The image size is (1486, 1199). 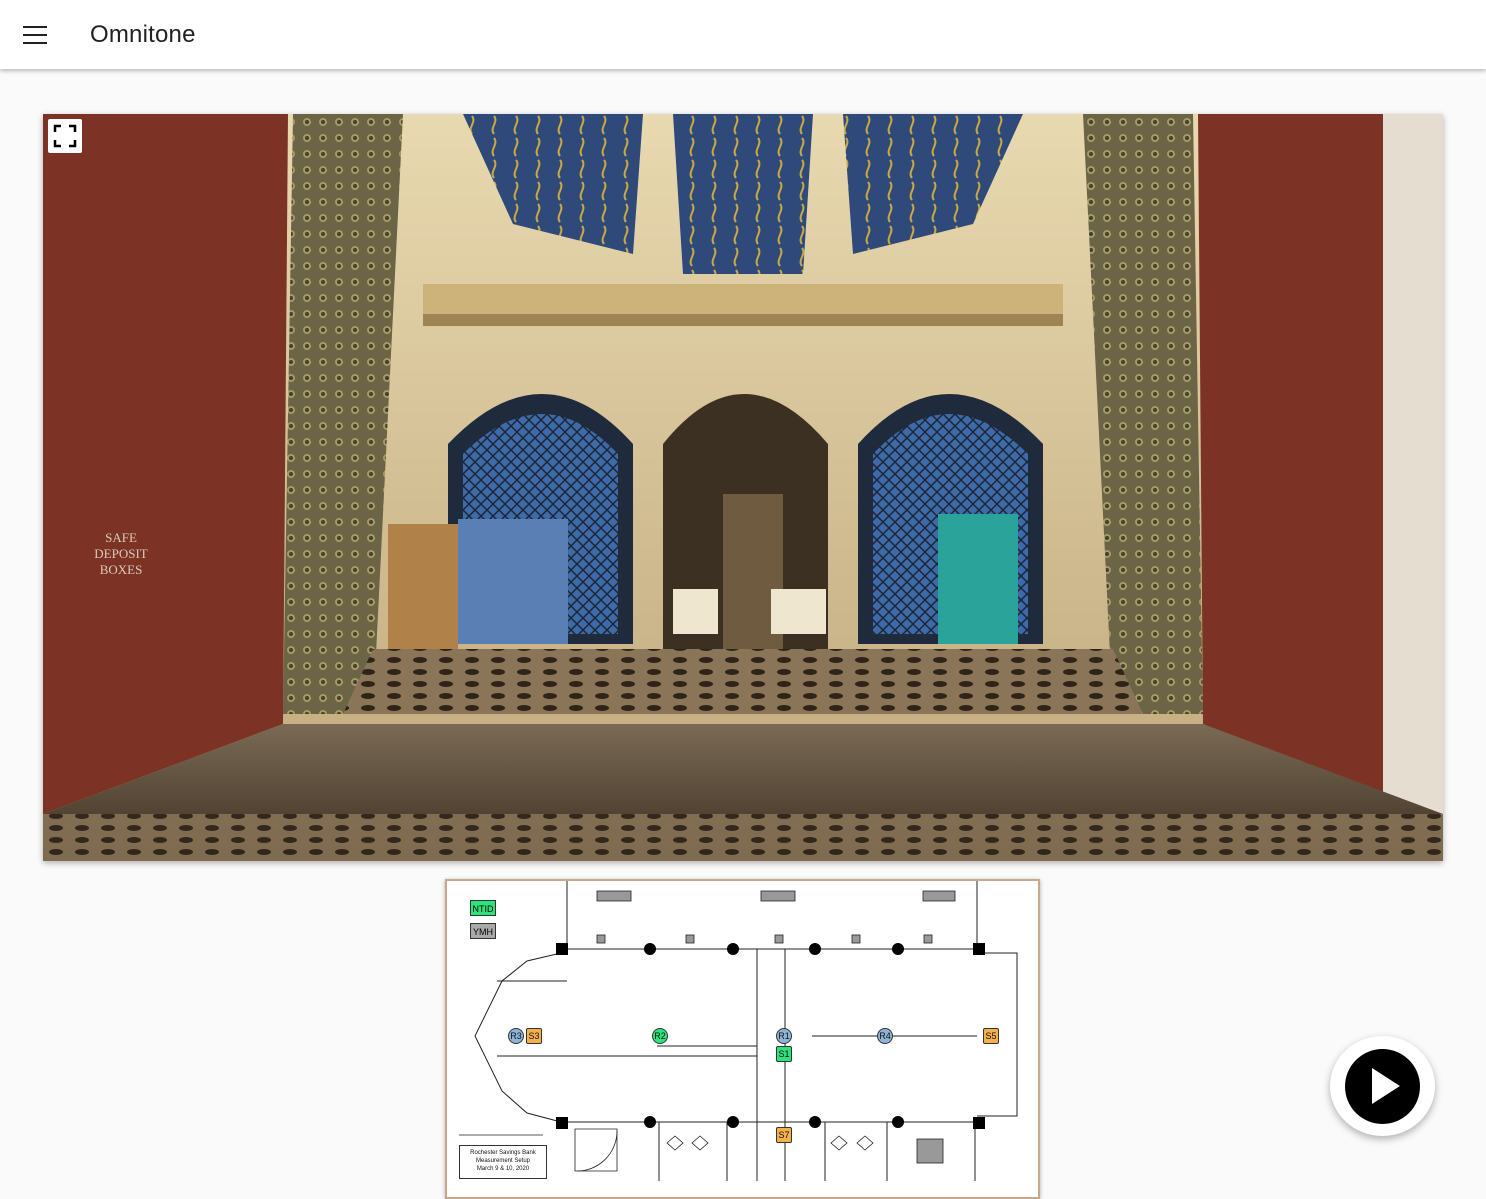 I want to click on app-title: Omnitone, so click(x=143, y=34).